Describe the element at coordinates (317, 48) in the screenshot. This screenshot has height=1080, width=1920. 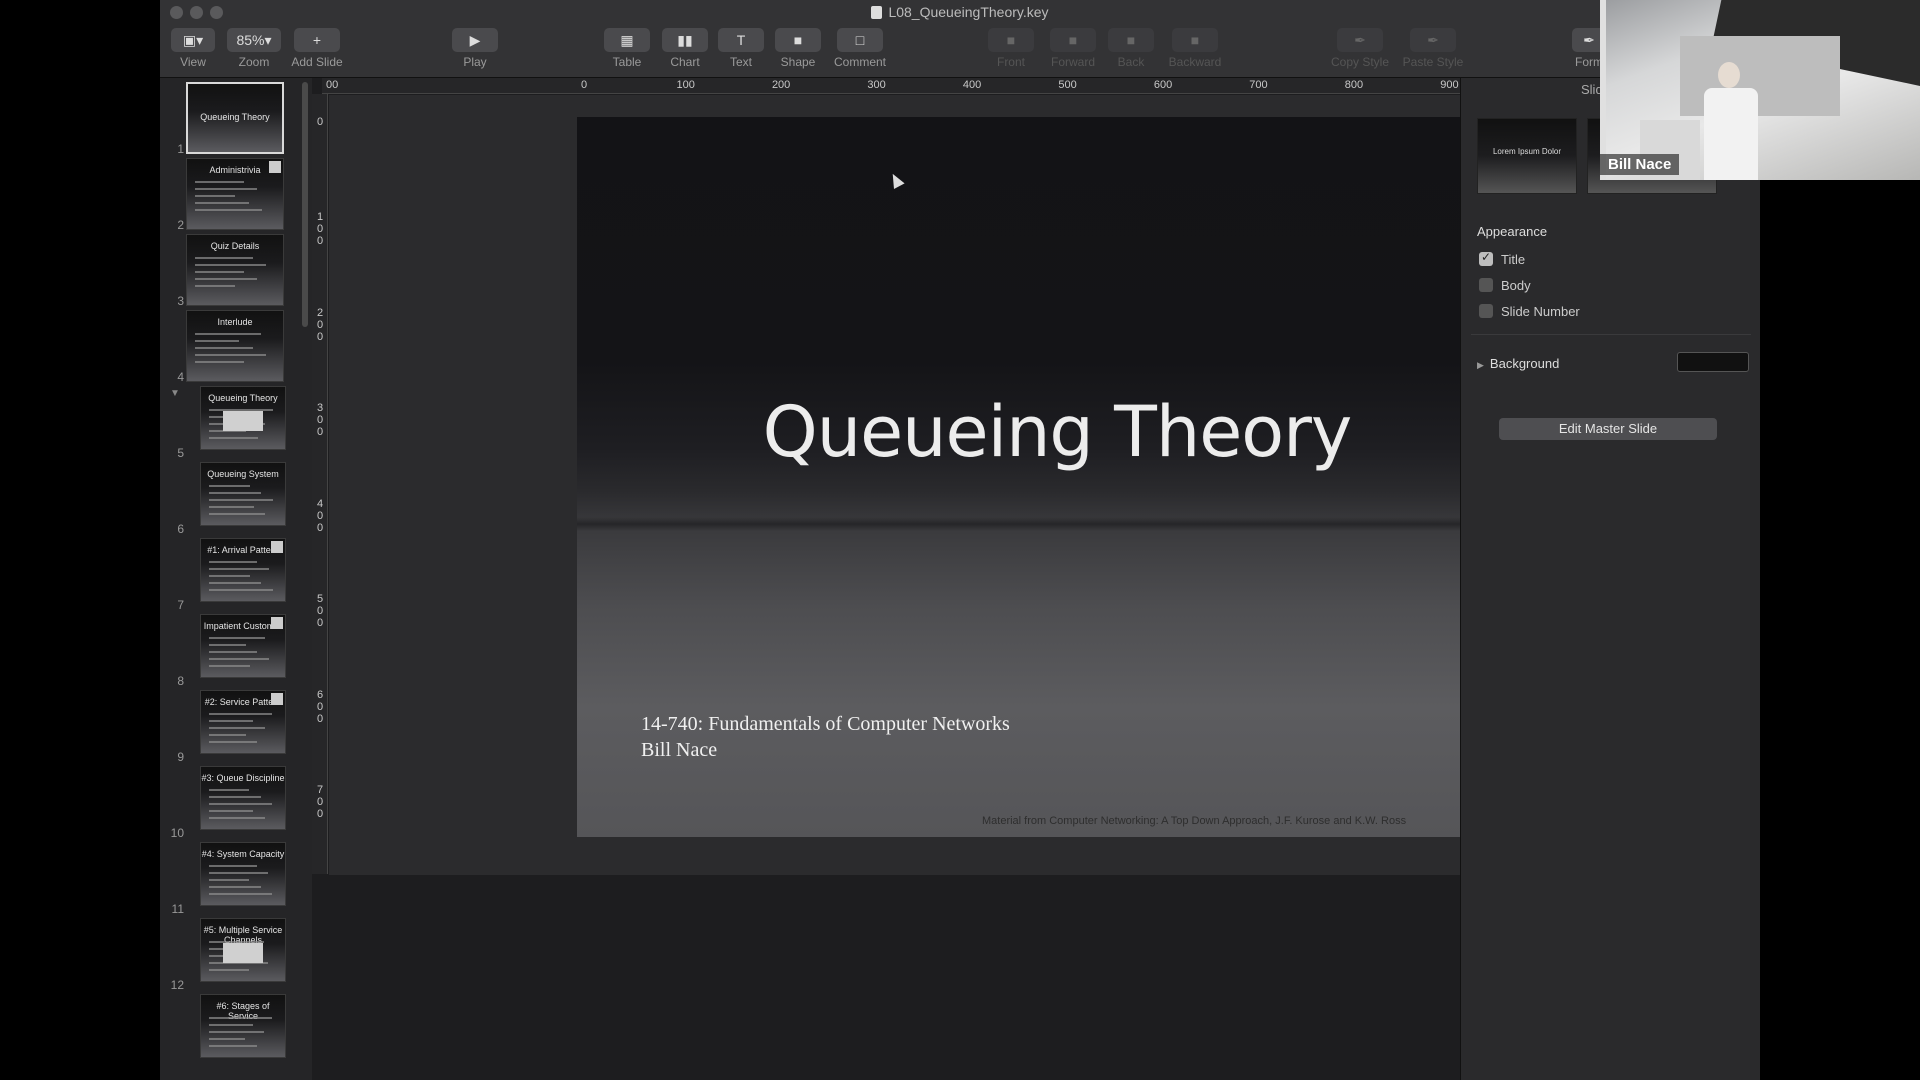
I see `add-slide-button: + Add Slide` at that location.